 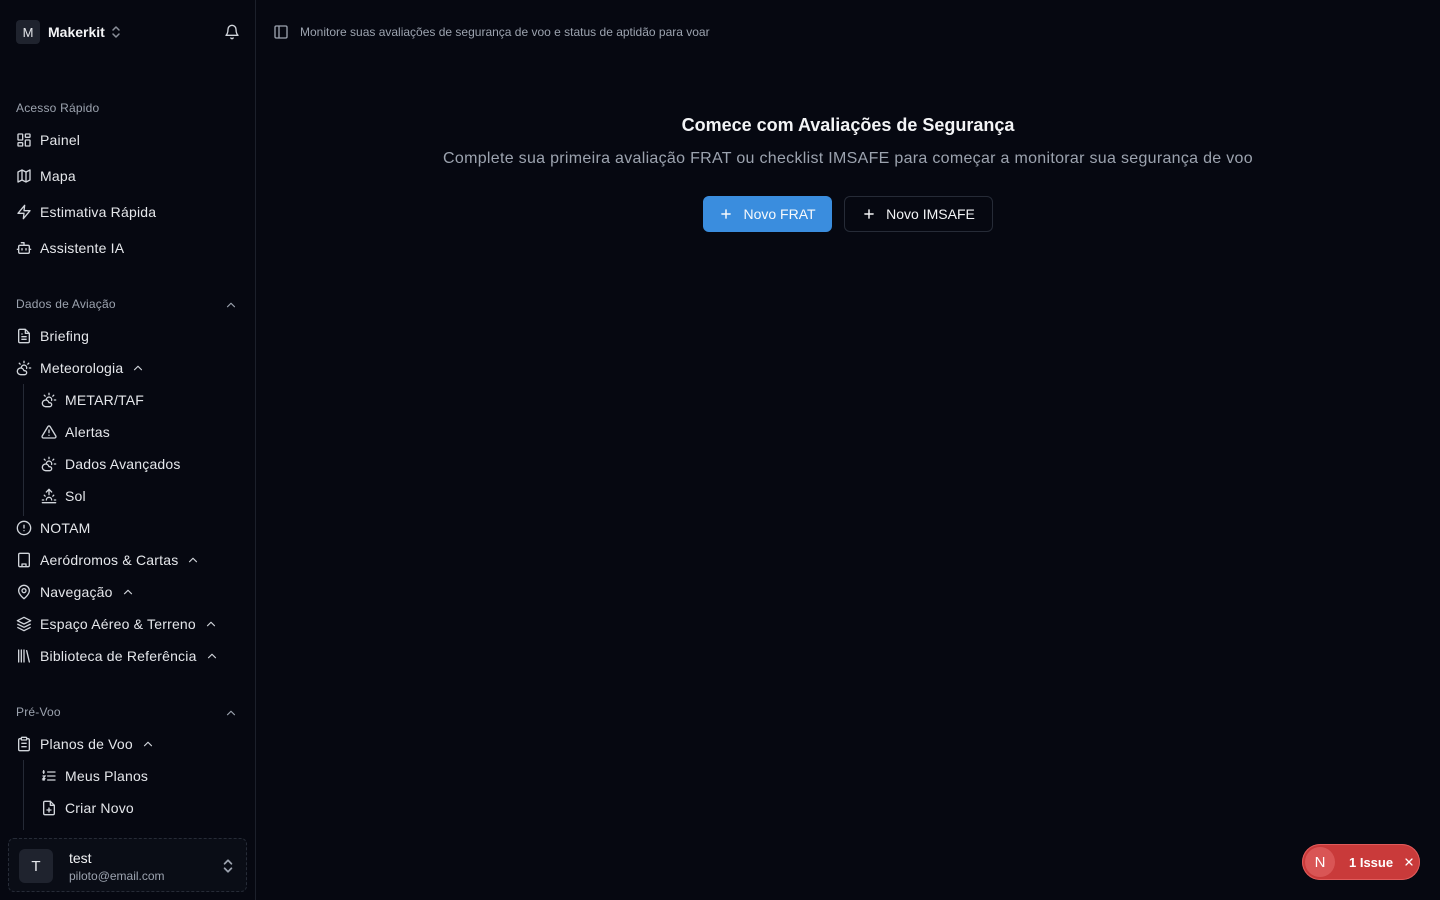 I want to click on sidebar-item-label: Assistente IA, so click(x=82, y=248).